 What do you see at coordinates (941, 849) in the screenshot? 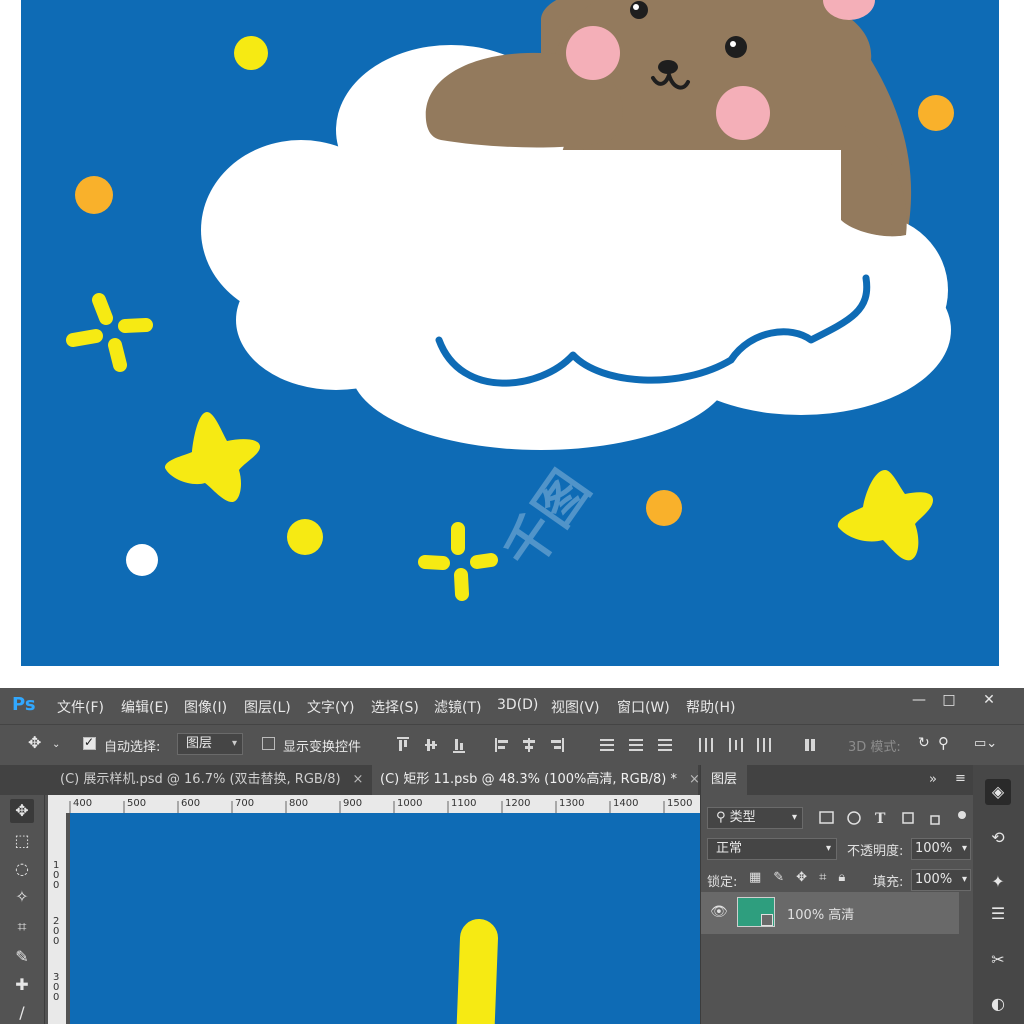
I see `opacity-input: 100% ▾` at bounding box center [941, 849].